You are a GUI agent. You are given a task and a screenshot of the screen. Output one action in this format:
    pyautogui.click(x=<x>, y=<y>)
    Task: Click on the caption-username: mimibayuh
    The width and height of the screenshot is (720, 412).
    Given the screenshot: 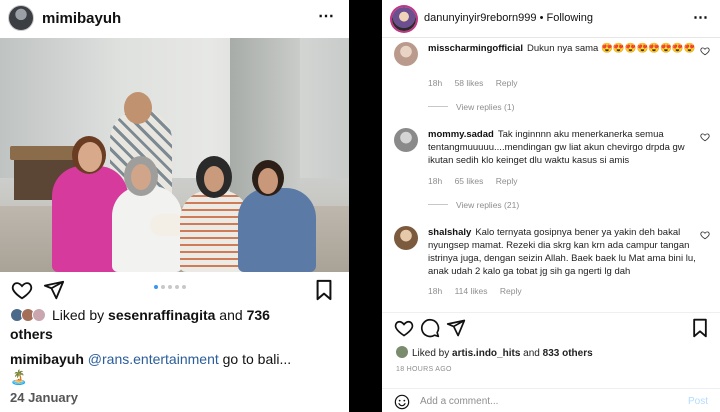 What is the action you would take?
    pyautogui.click(x=47, y=359)
    